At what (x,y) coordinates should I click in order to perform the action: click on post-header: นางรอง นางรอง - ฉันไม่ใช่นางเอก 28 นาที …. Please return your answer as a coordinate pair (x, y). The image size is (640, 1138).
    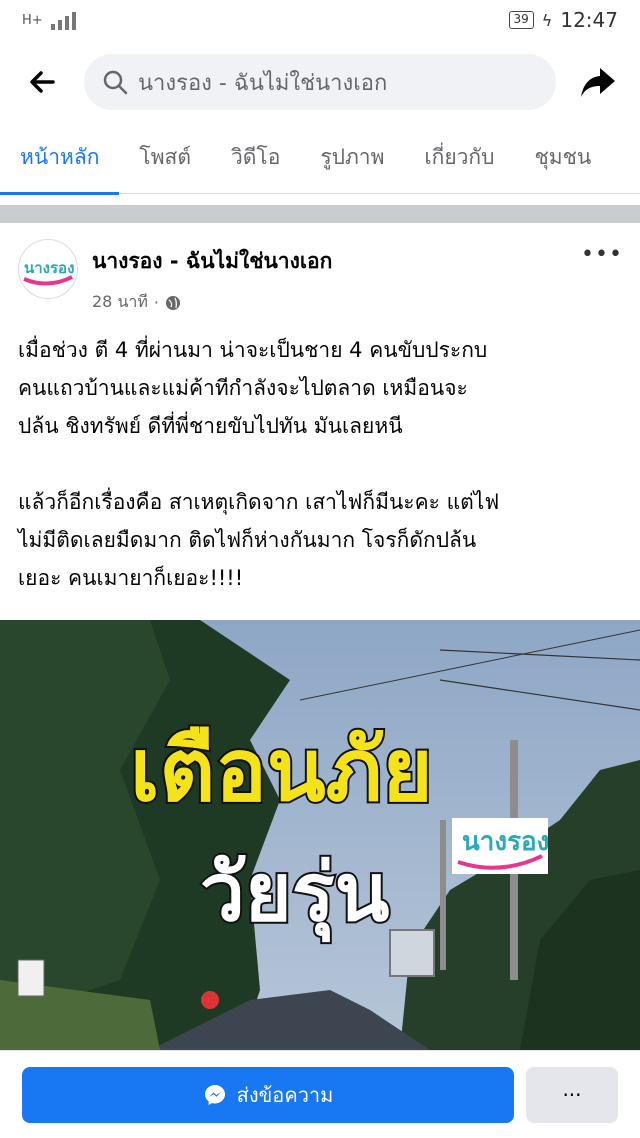
    Looking at the image, I should click on (320, 279).